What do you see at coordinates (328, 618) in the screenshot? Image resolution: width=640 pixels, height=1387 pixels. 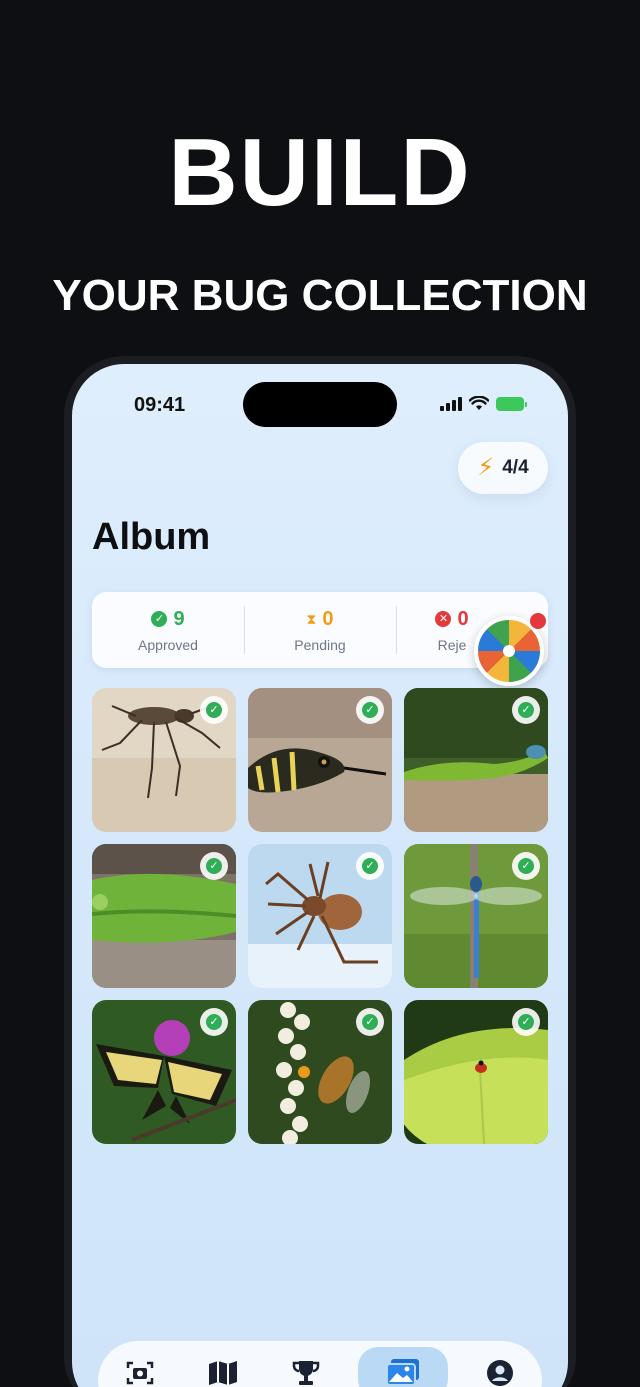 I see `pending-count: 0` at bounding box center [328, 618].